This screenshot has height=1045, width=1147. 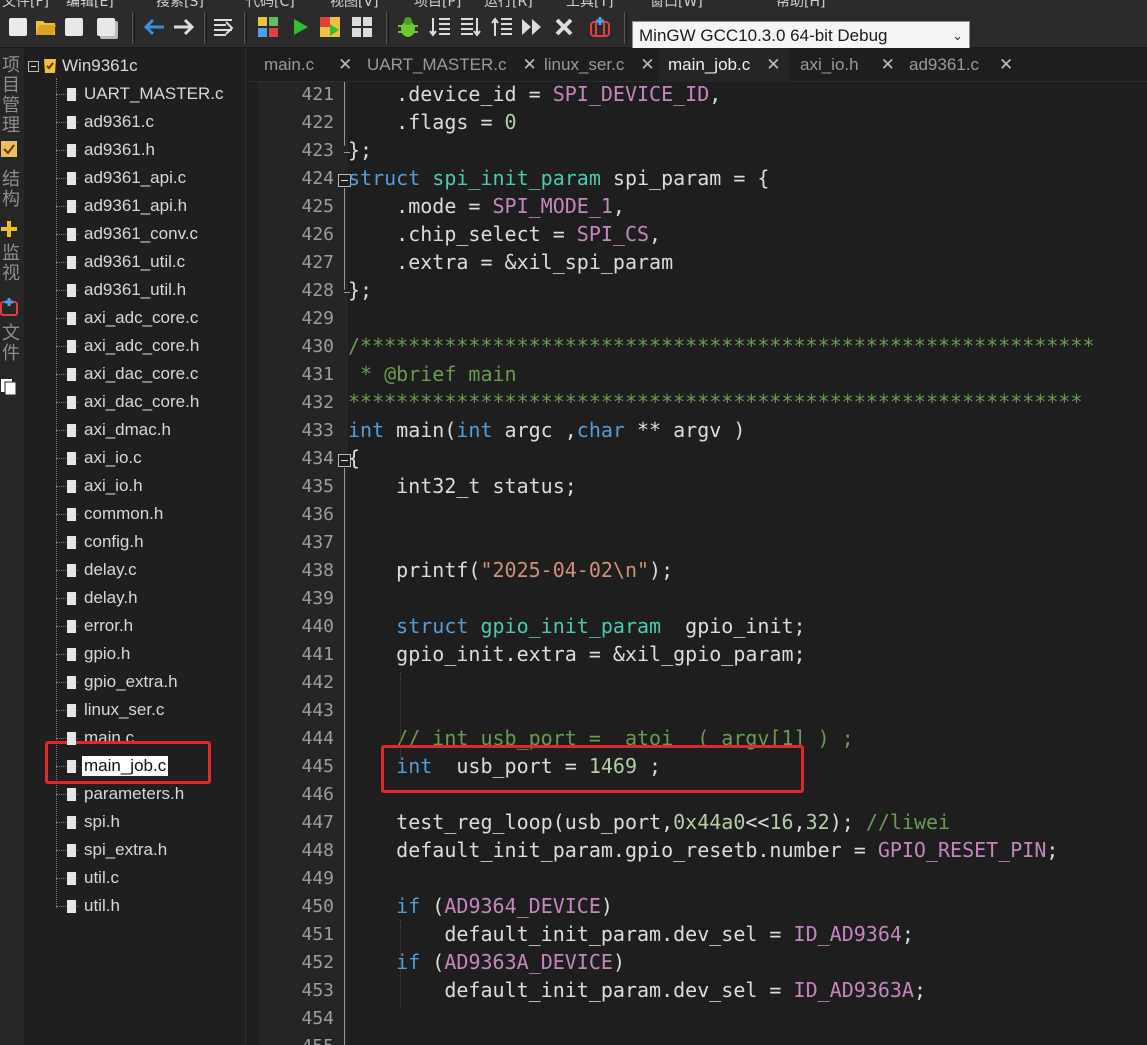 I want to click on menu-view: 视图[V], so click(x=354, y=4).